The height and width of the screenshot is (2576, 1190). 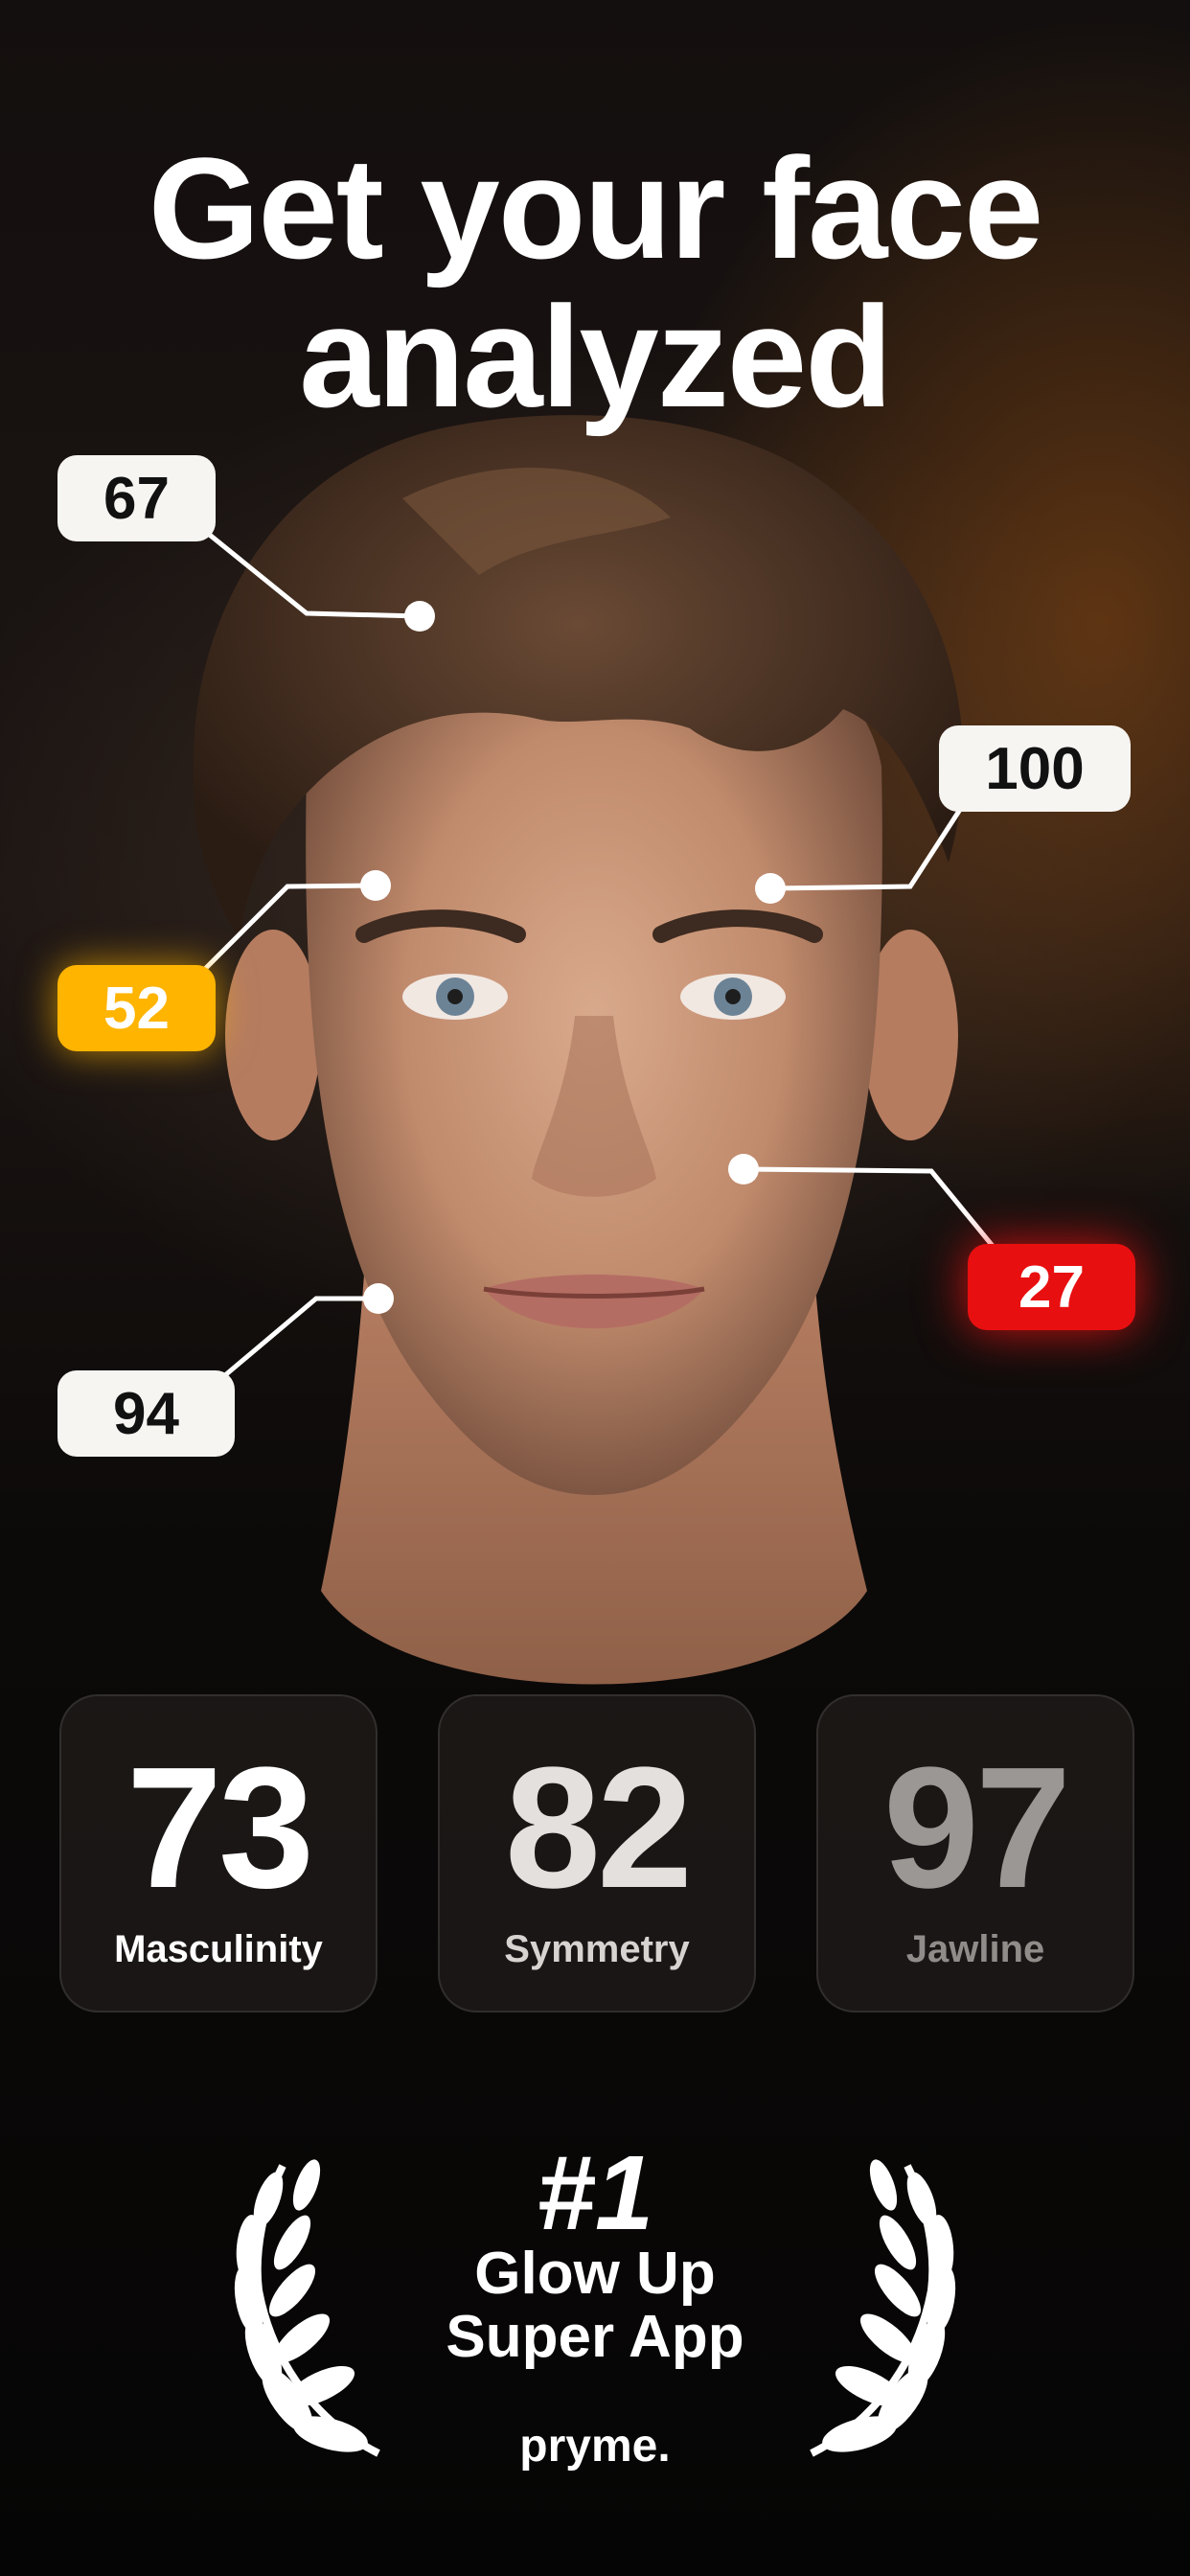 I want to click on score-card-symmetry: 82 Symmetry, so click(x=597, y=1853).